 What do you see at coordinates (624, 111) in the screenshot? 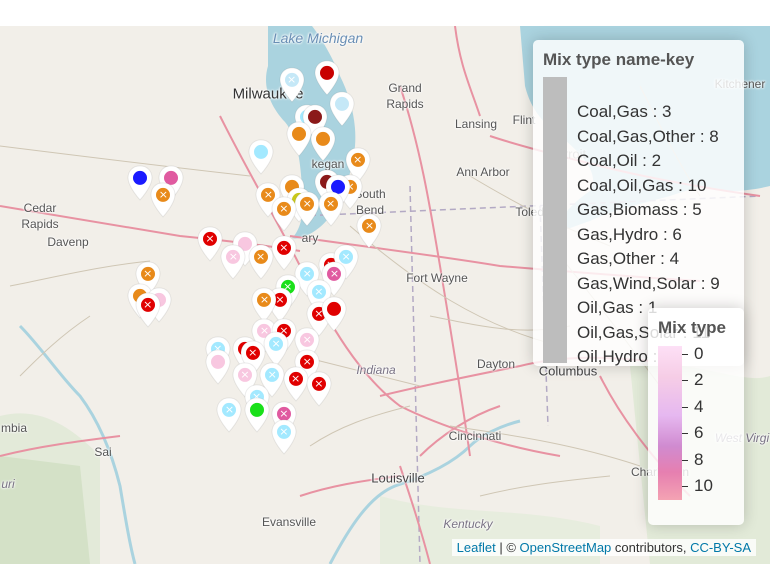
I see `legend-item: Coal,Gas : 3` at bounding box center [624, 111].